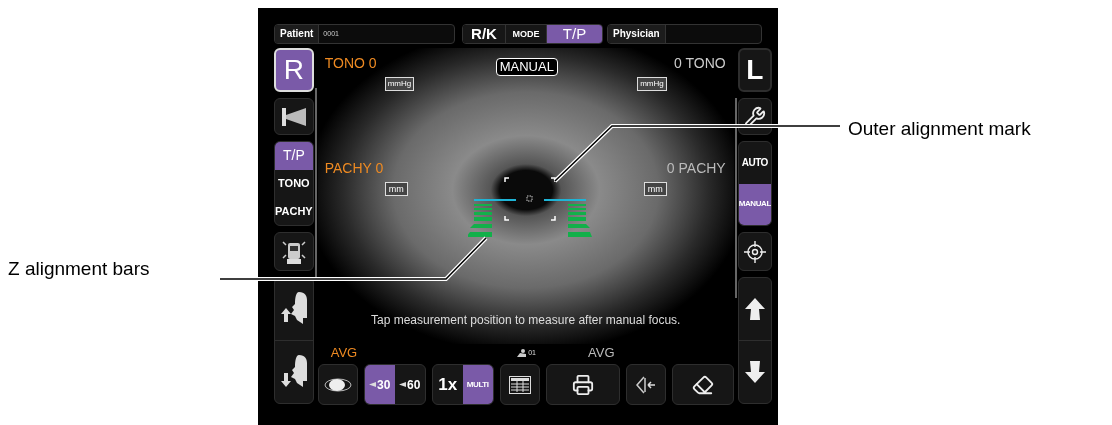 The width and height of the screenshot is (1112, 425). What do you see at coordinates (522, 353) in the screenshot?
I see `patient-icon` at bounding box center [522, 353].